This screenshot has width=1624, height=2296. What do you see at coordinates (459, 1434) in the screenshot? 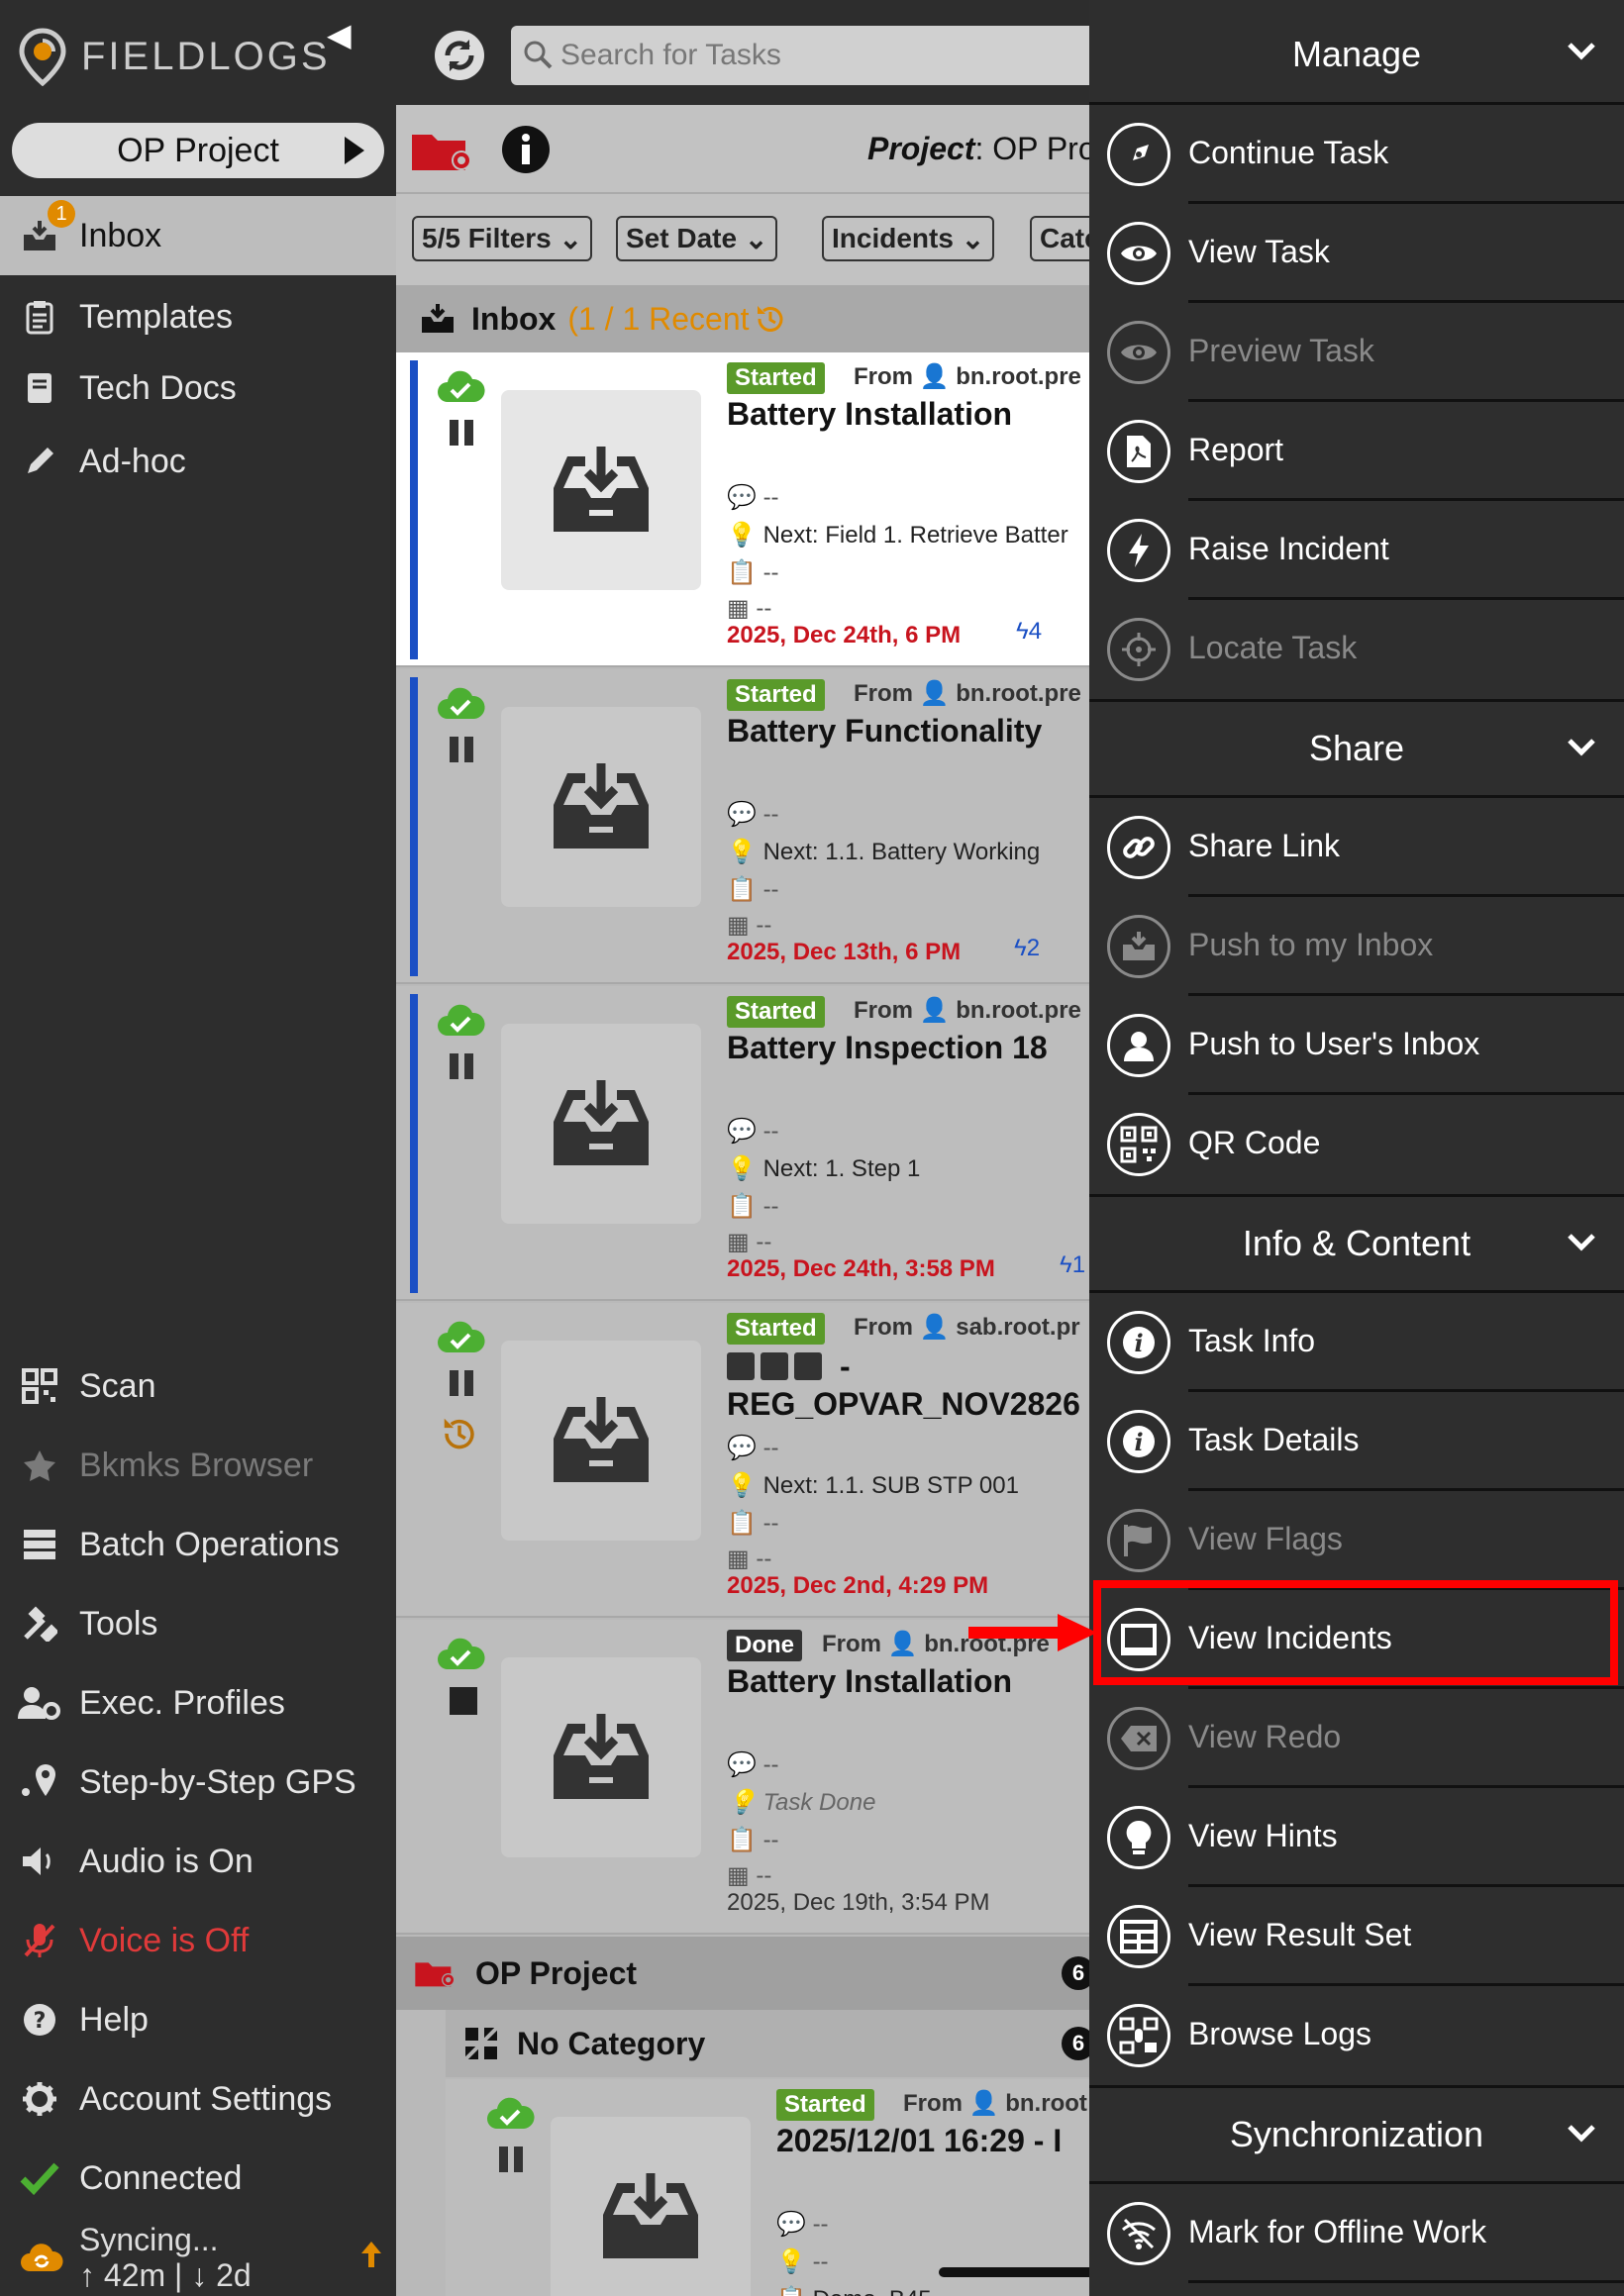
I see `history-icon` at bounding box center [459, 1434].